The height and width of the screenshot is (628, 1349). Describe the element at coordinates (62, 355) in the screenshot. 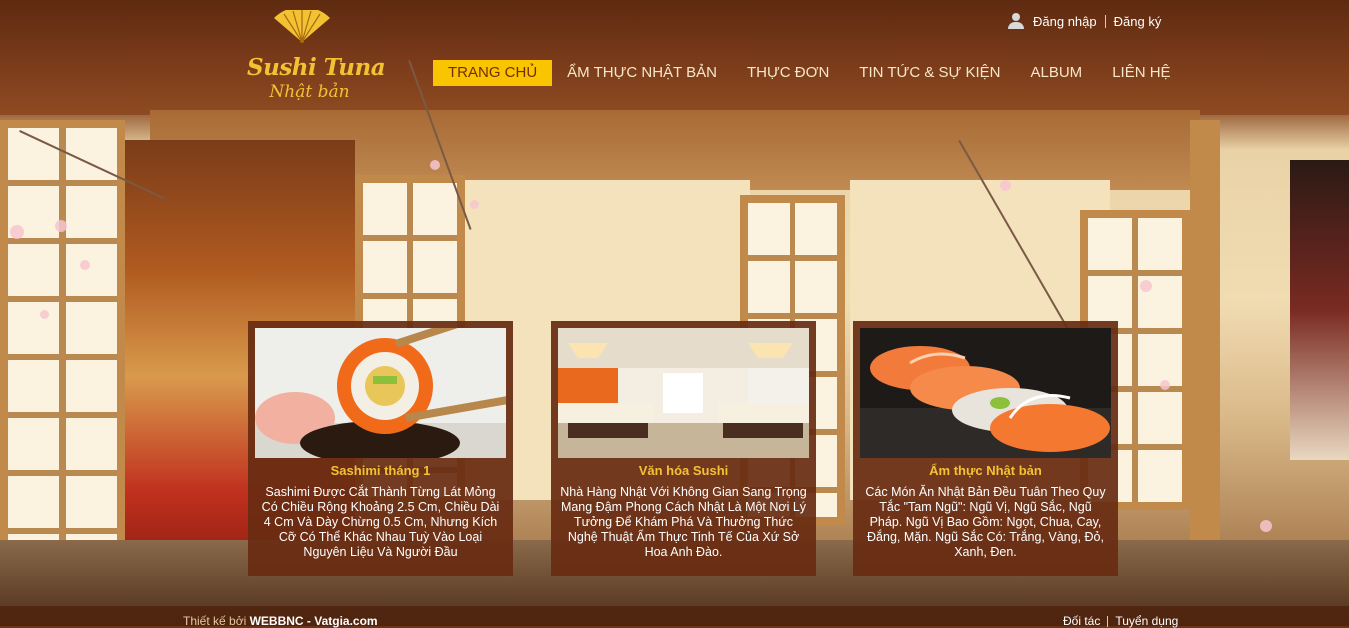

I see `shoji-screen-left` at that location.